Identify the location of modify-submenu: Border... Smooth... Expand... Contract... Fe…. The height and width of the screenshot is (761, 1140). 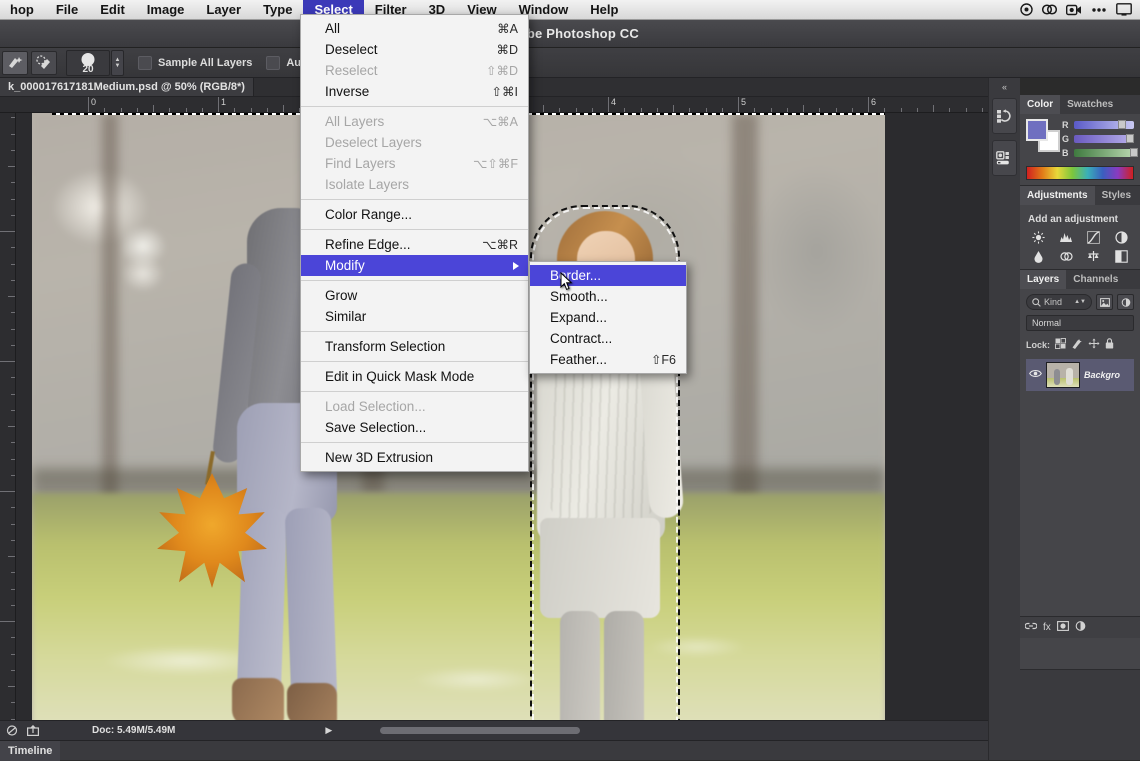
(608, 317).